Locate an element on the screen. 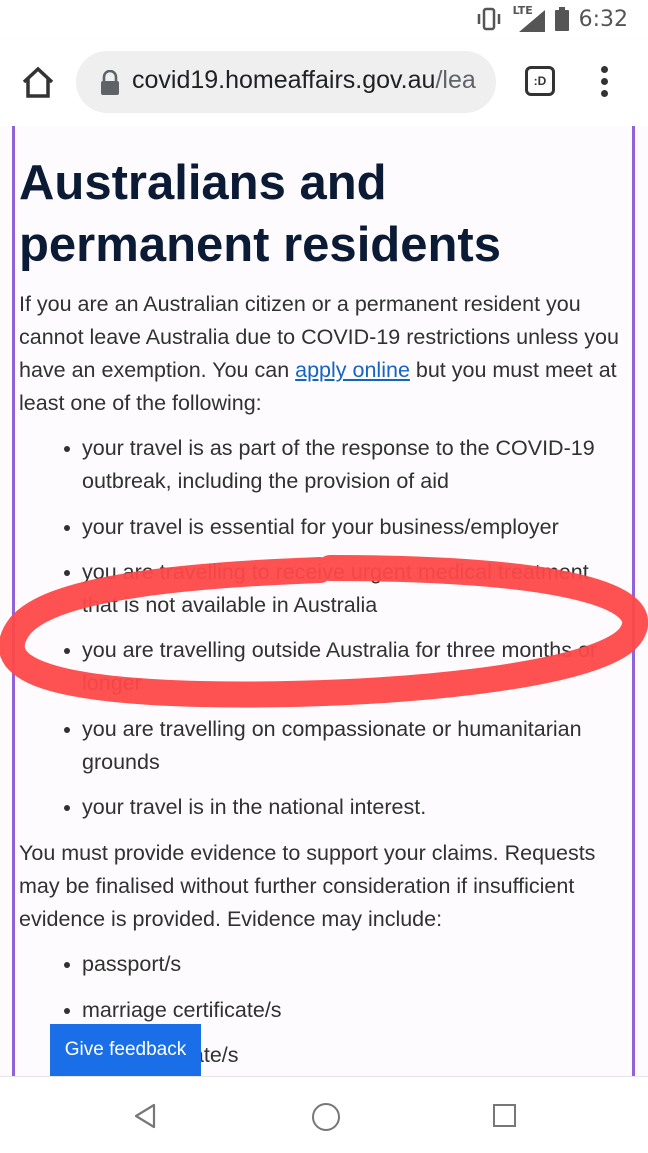 This screenshot has width=648, height=1153. list-item: your travel is in the national interest. is located at coordinates (345, 807).